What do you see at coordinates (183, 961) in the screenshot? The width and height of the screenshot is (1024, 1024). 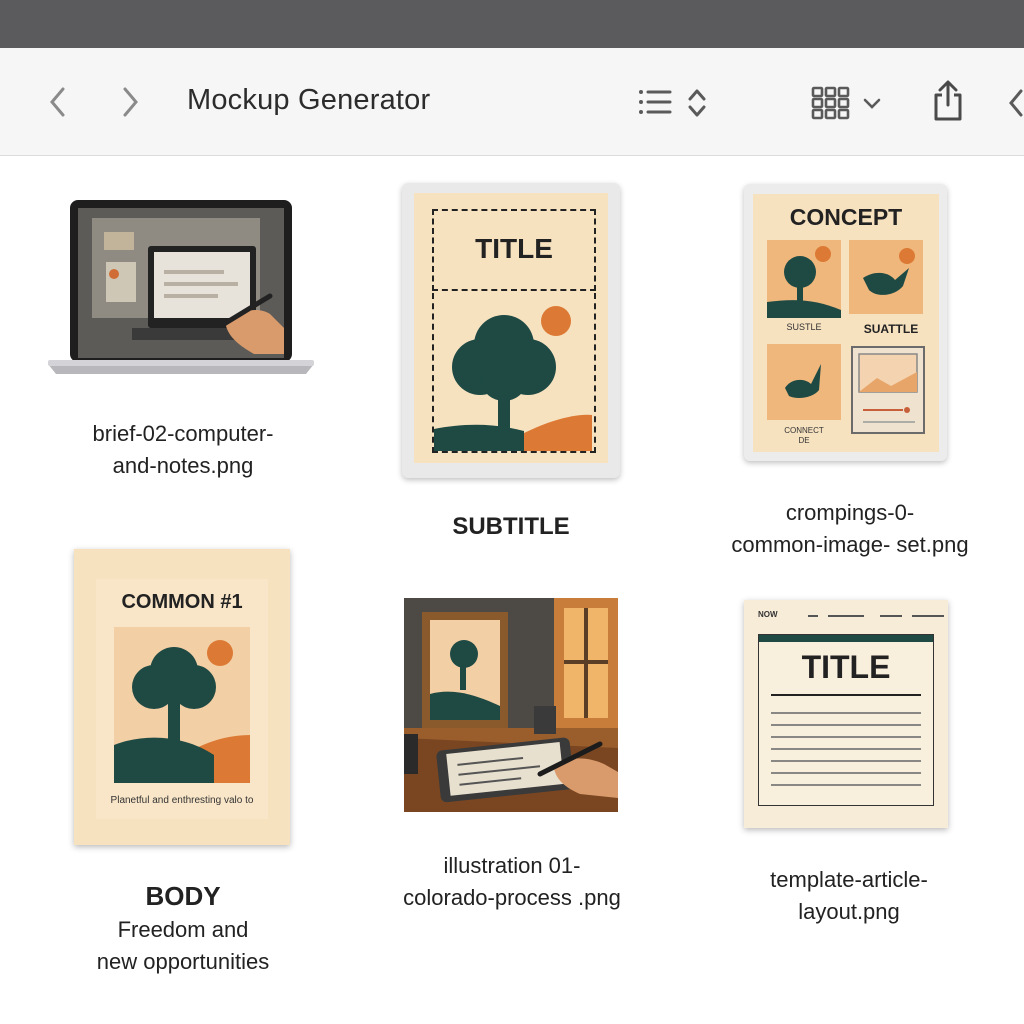 I see `caption-line: new opportunities` at bounding box center [183, 961].